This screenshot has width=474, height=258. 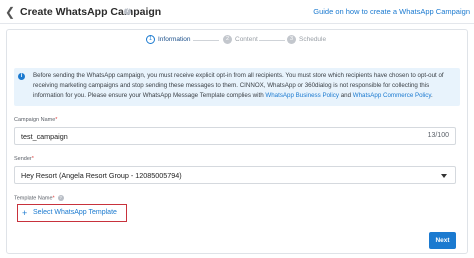 What do you see at coordinates (444, 176) in the screenshot?
I see `chevron-down-icon` at bounding box center [444, 176].